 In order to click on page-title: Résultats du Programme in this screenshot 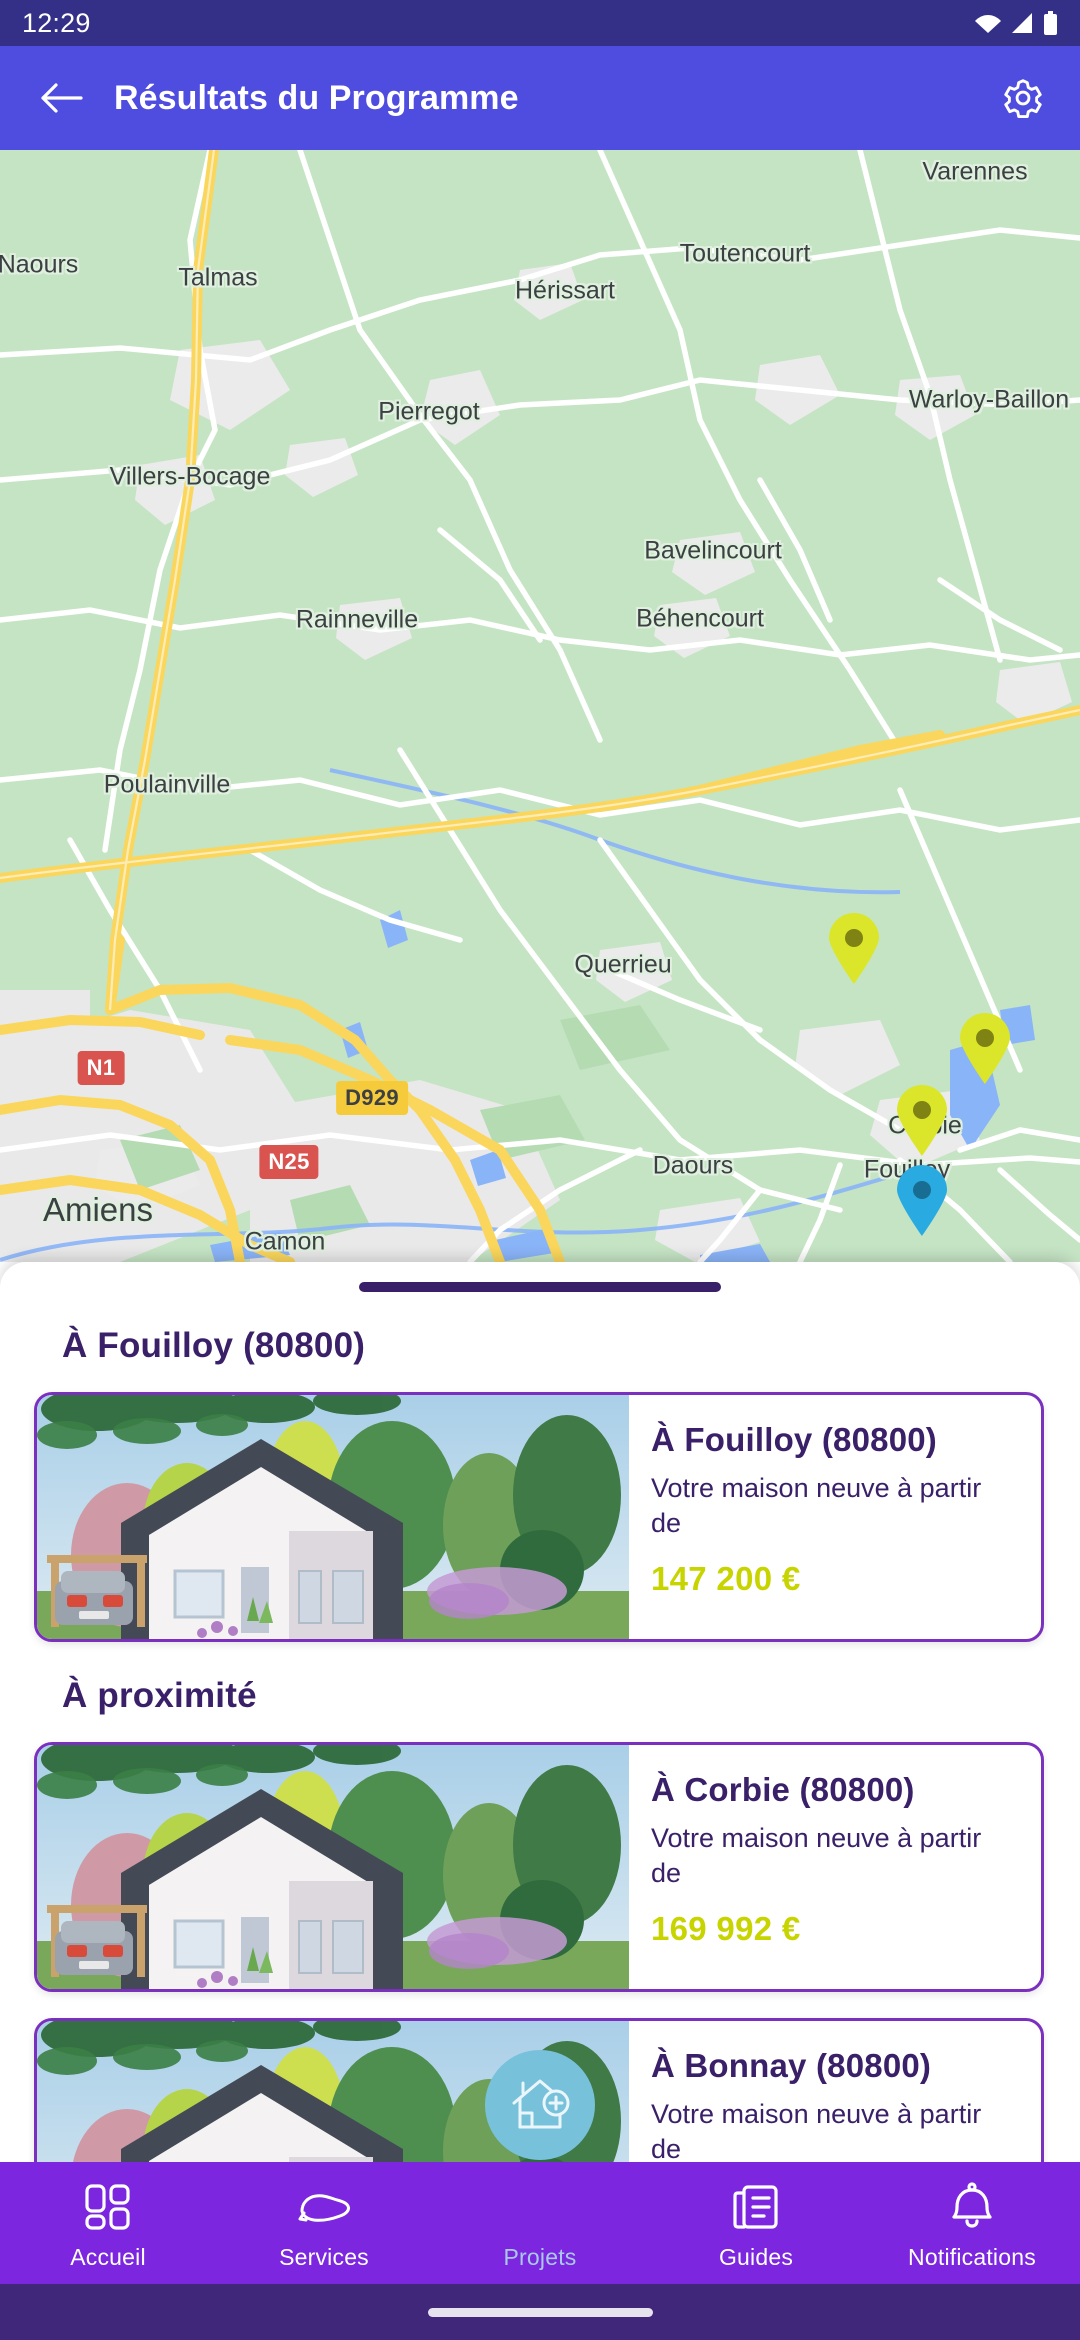, I will do `click(316, 97)`.